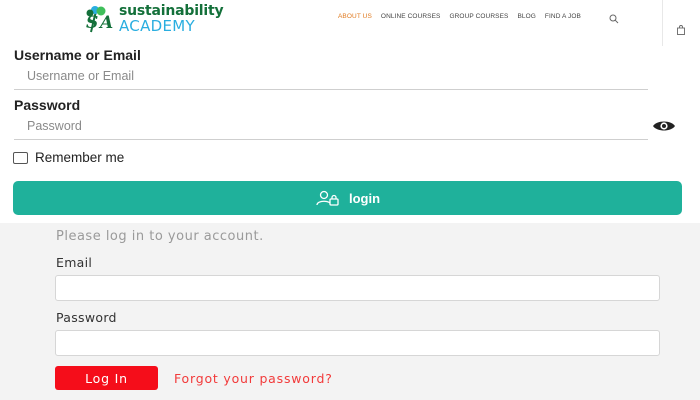 This screenshot has width=700, height=400. I want to click on login-intro-text: Please log in to your account., so click(160, 236).